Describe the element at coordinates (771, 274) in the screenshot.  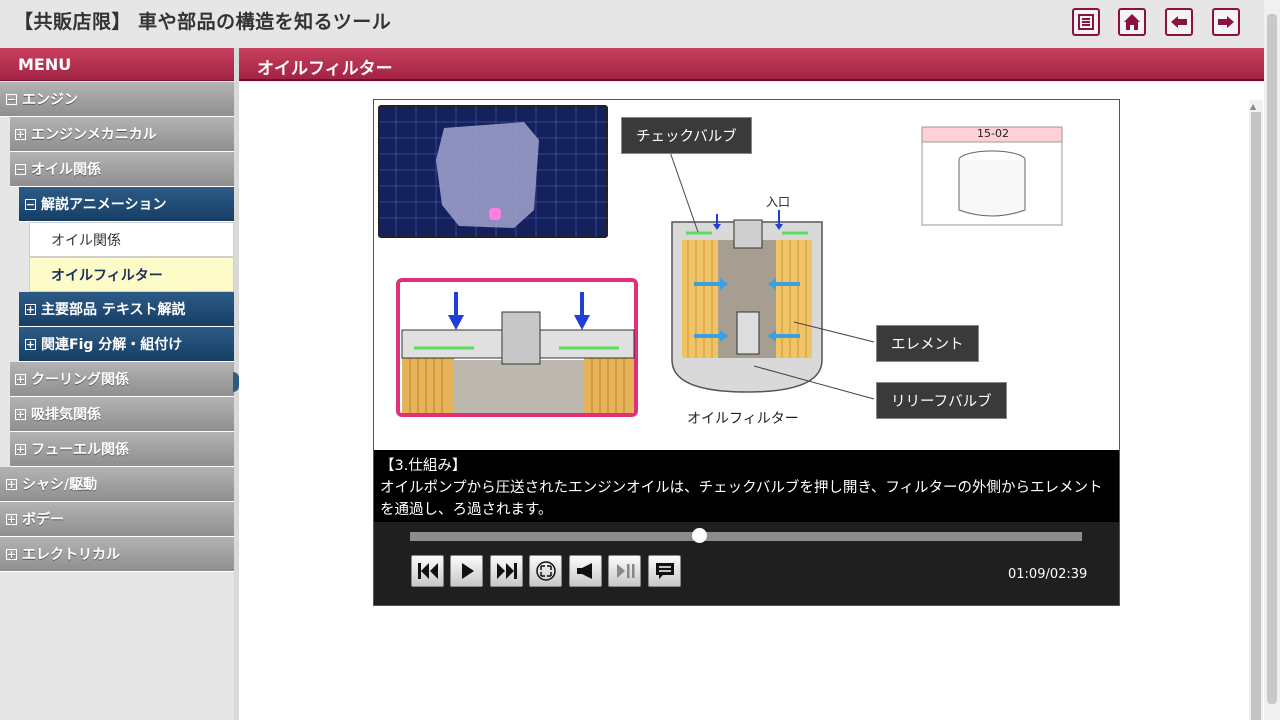
I see `filter-cross-section` at that location.